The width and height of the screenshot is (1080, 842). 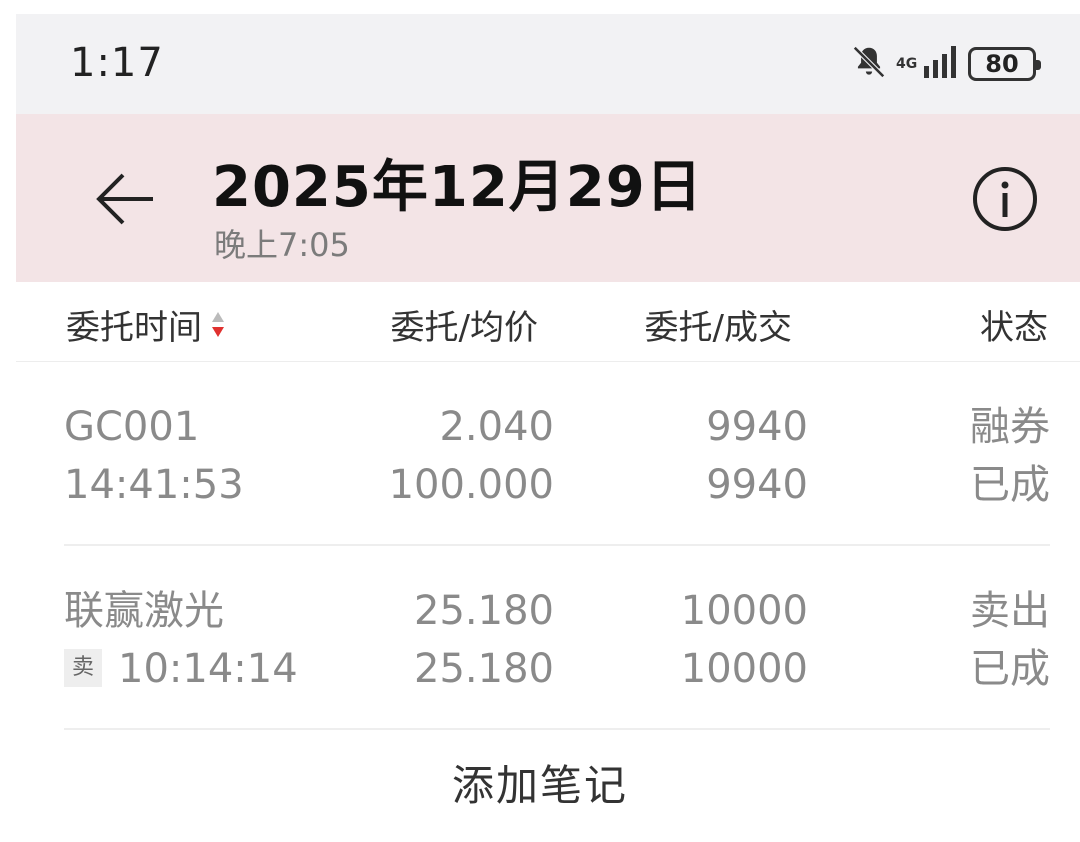 I want to click on battery-icon: 80, so click(x=1004, y=64).